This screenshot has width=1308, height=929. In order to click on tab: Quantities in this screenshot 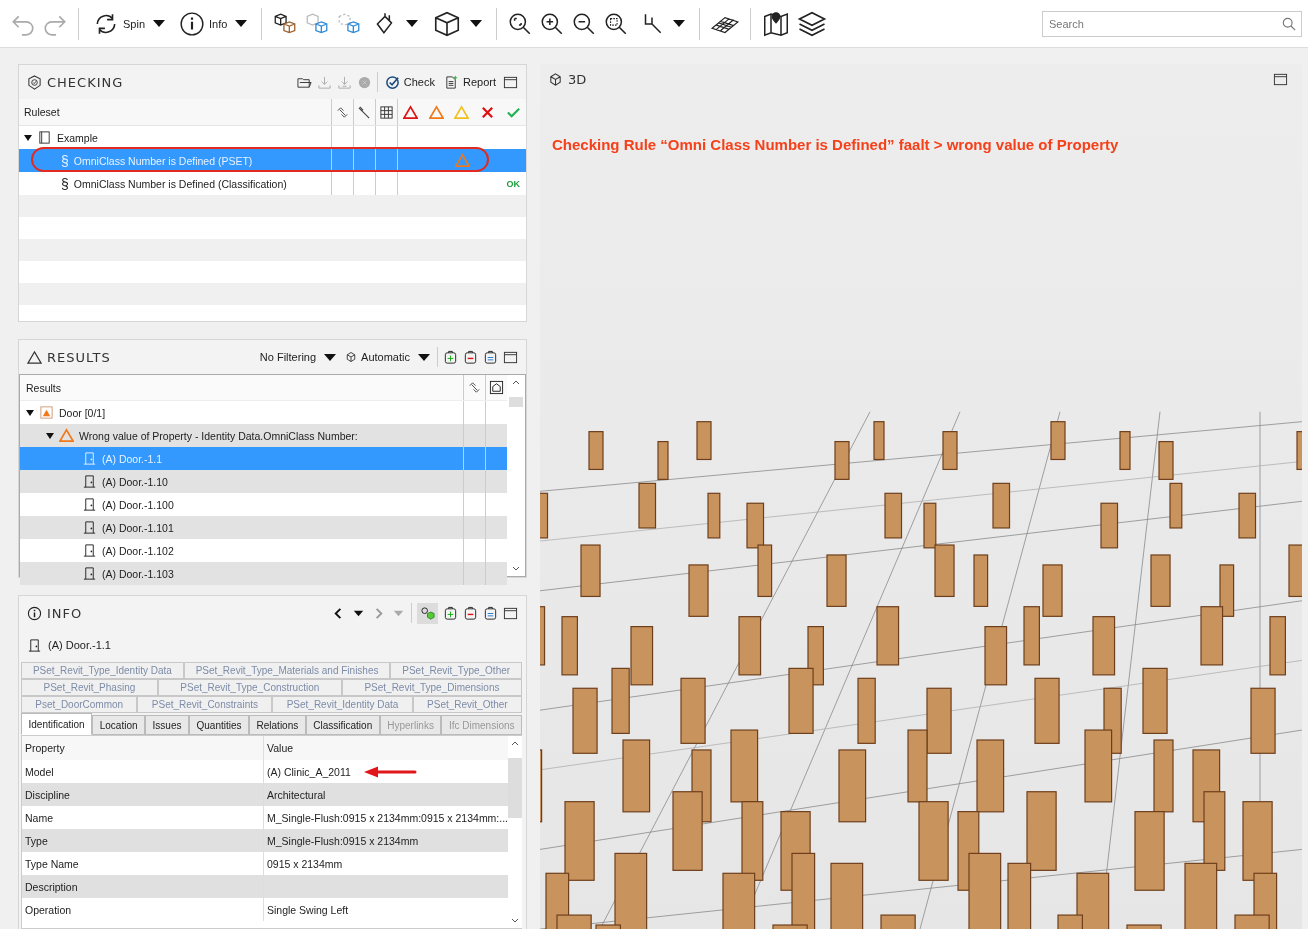, I will do `click(219, 725)`.